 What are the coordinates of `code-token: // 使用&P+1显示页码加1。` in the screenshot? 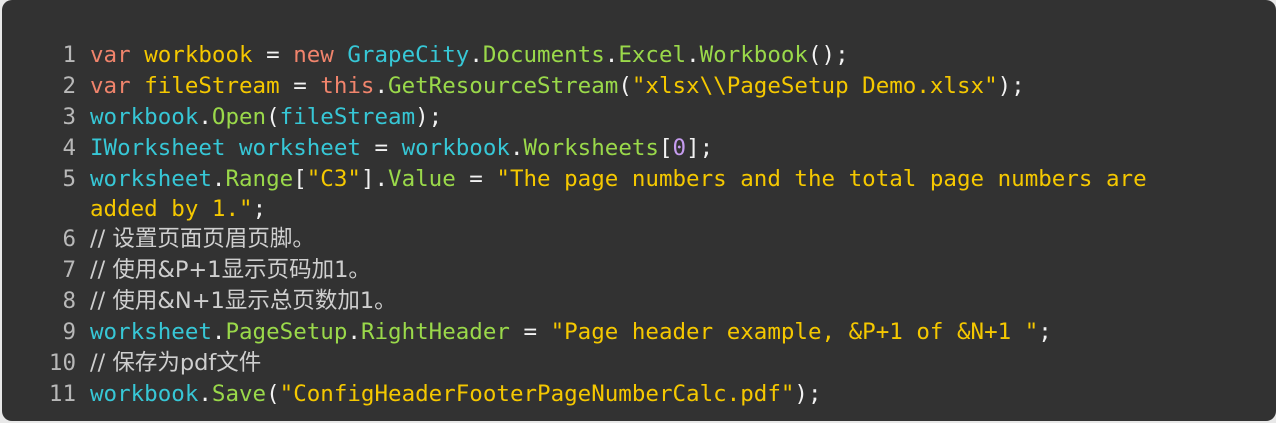 It's located at (230, 270).